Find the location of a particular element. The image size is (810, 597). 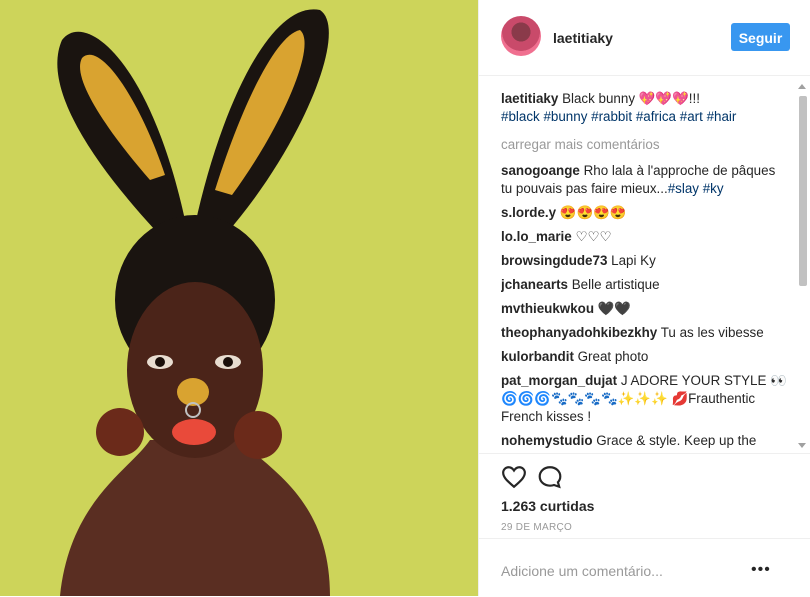

hashtag: #africa is located at coordinates (656, 116).